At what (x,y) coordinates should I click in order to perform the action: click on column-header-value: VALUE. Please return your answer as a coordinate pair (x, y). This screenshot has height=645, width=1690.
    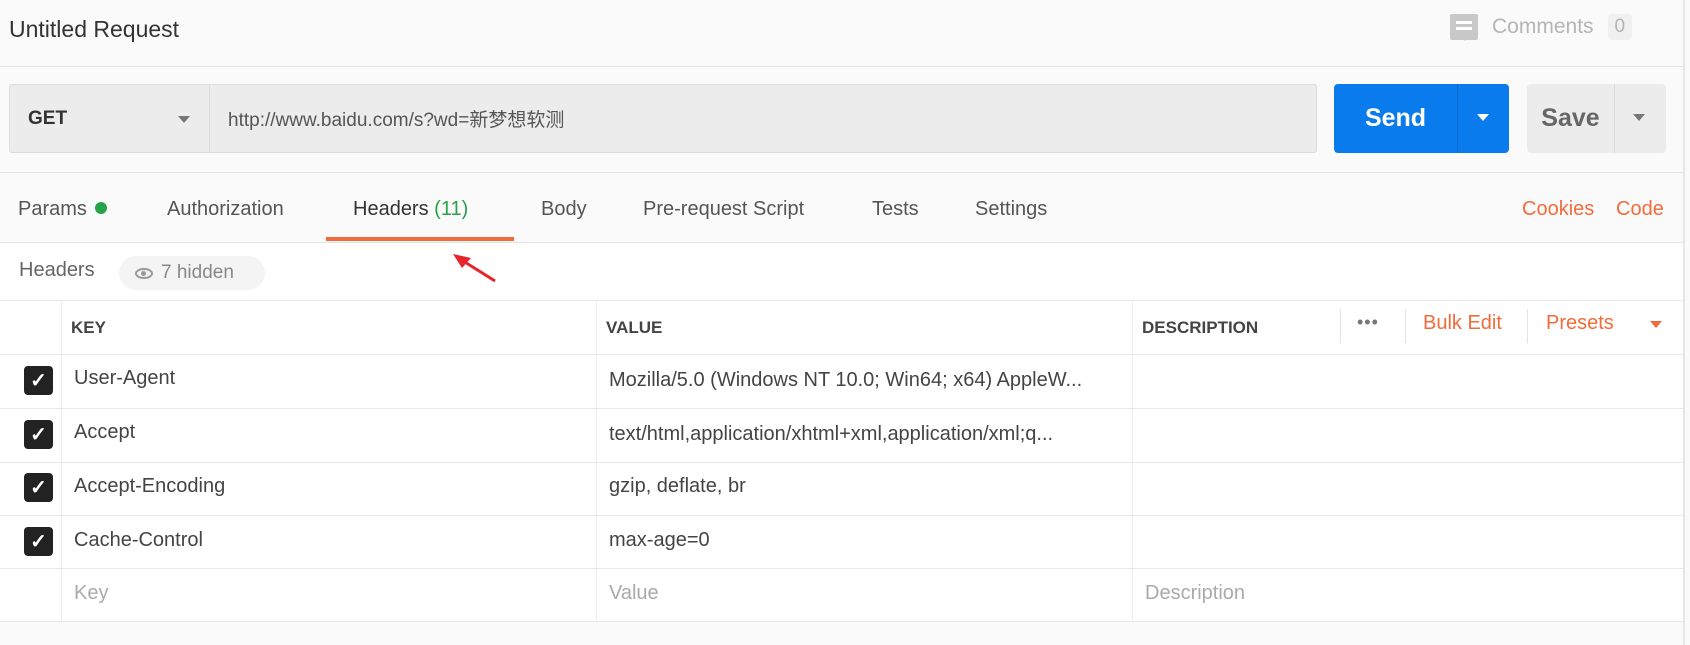
    Looking at the image, I should click on (634, 327).